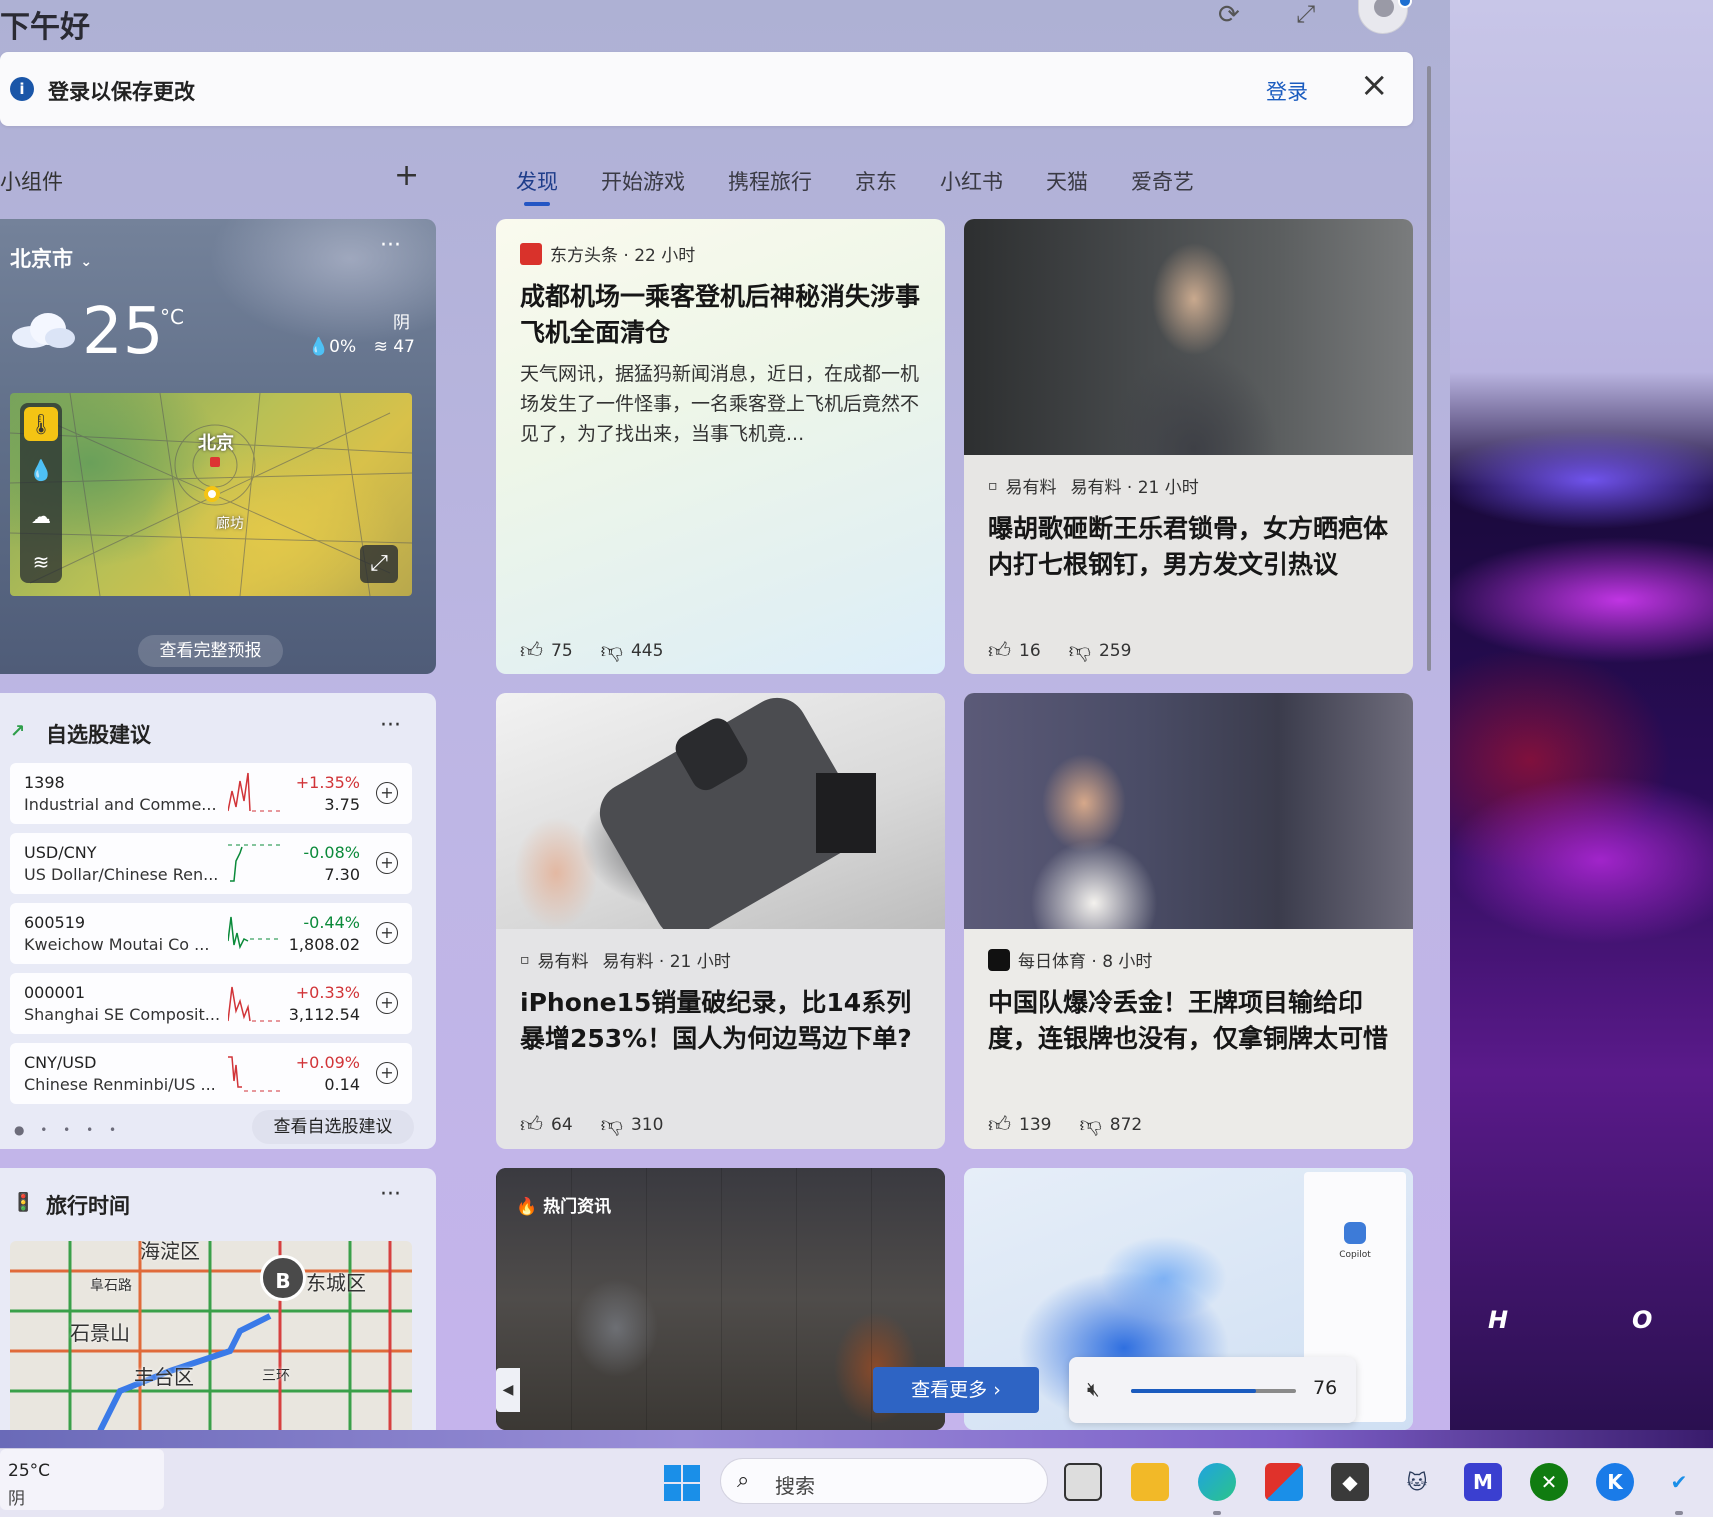  Describe the element at coordinates (1067, 181) in the screenshot. I see `tab-tmall: 天猫` at that location.